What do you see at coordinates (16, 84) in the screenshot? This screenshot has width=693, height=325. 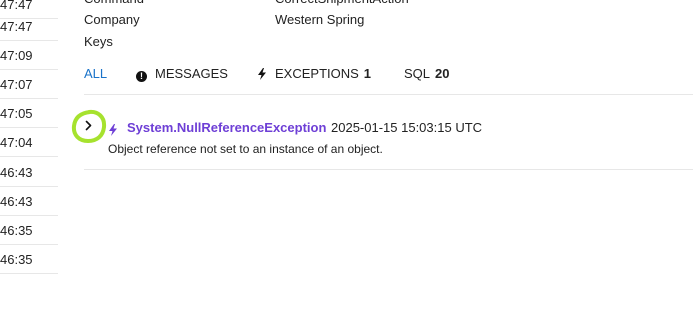 I see `list-item-time: 47:07` at bounding box center [16, 84].